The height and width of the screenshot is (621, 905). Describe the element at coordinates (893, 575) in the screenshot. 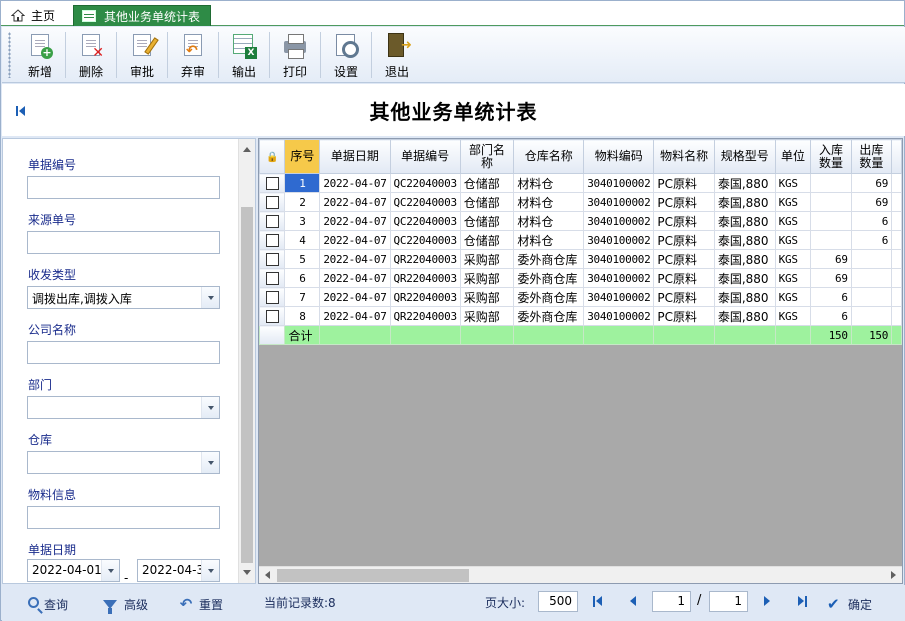

I see `scroll-right-icon` at that location.